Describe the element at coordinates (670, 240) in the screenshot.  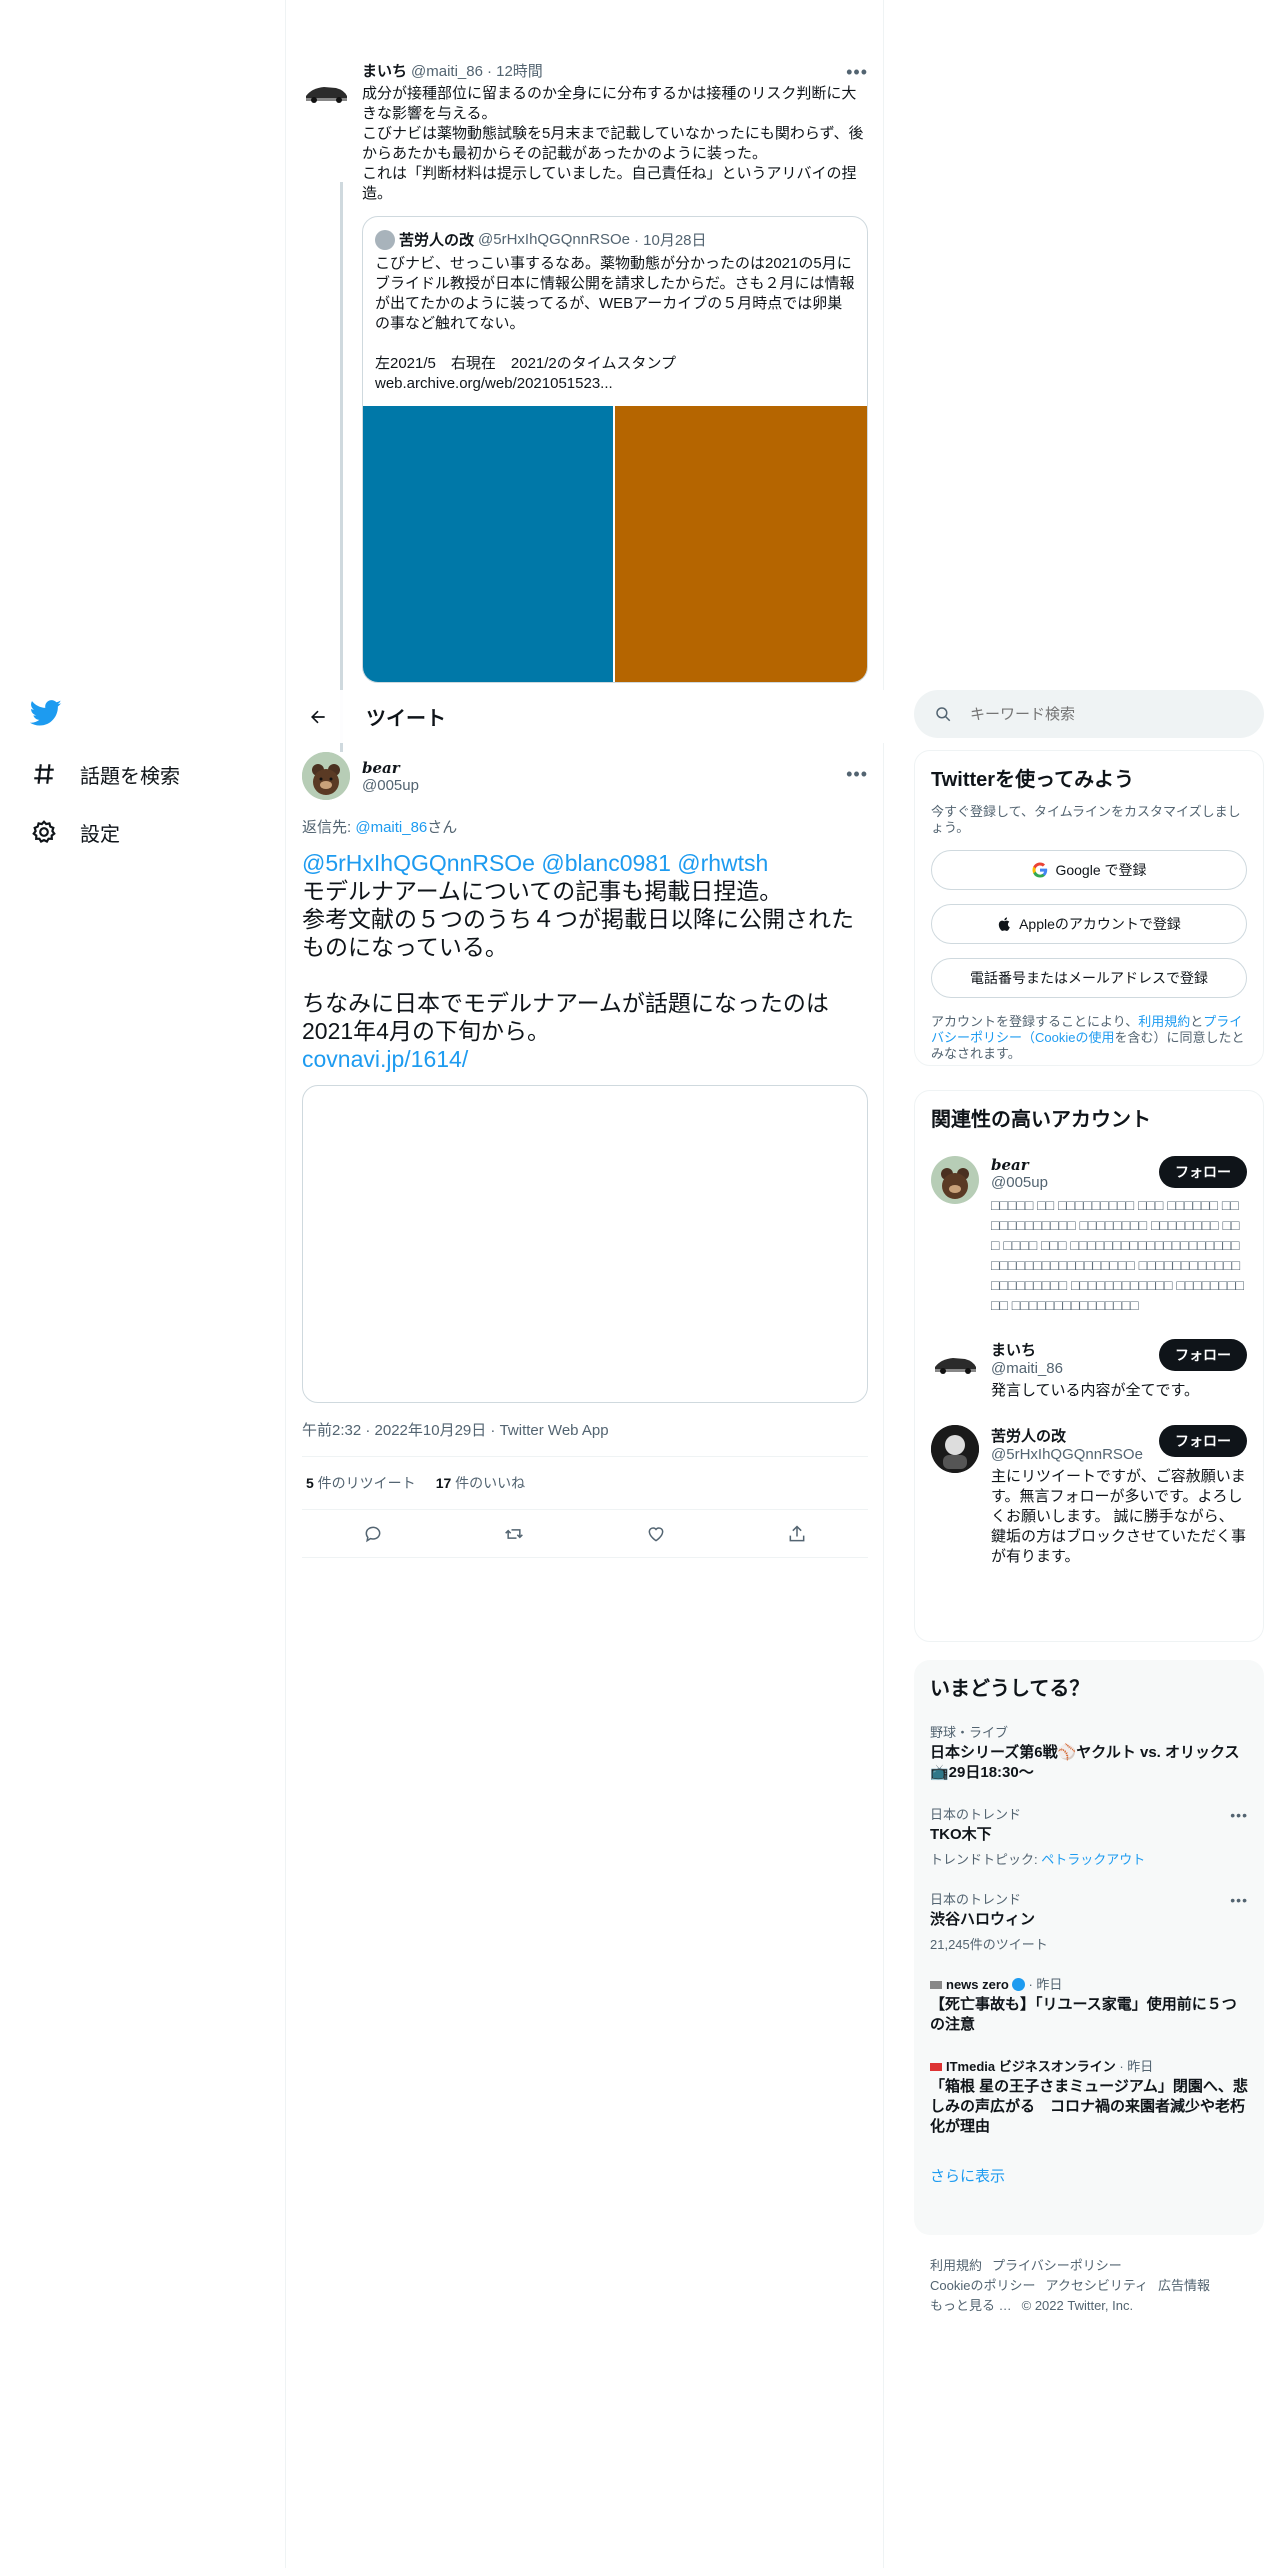
I see `quoted-tweet-time: · 10月28日` at that location.